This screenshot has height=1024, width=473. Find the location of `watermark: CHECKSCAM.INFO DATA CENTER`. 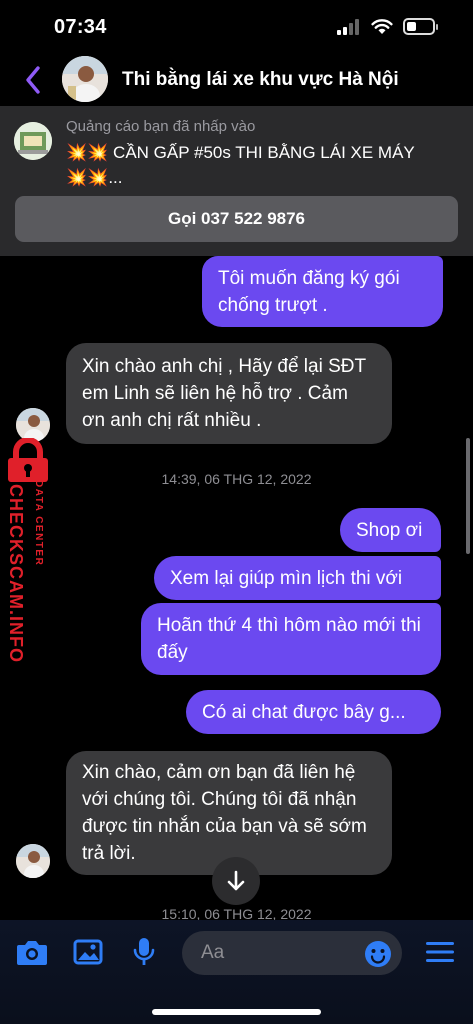

watermark: CHECKSCAM.INFO DATA CENTER is located at coordinates (29, 550).